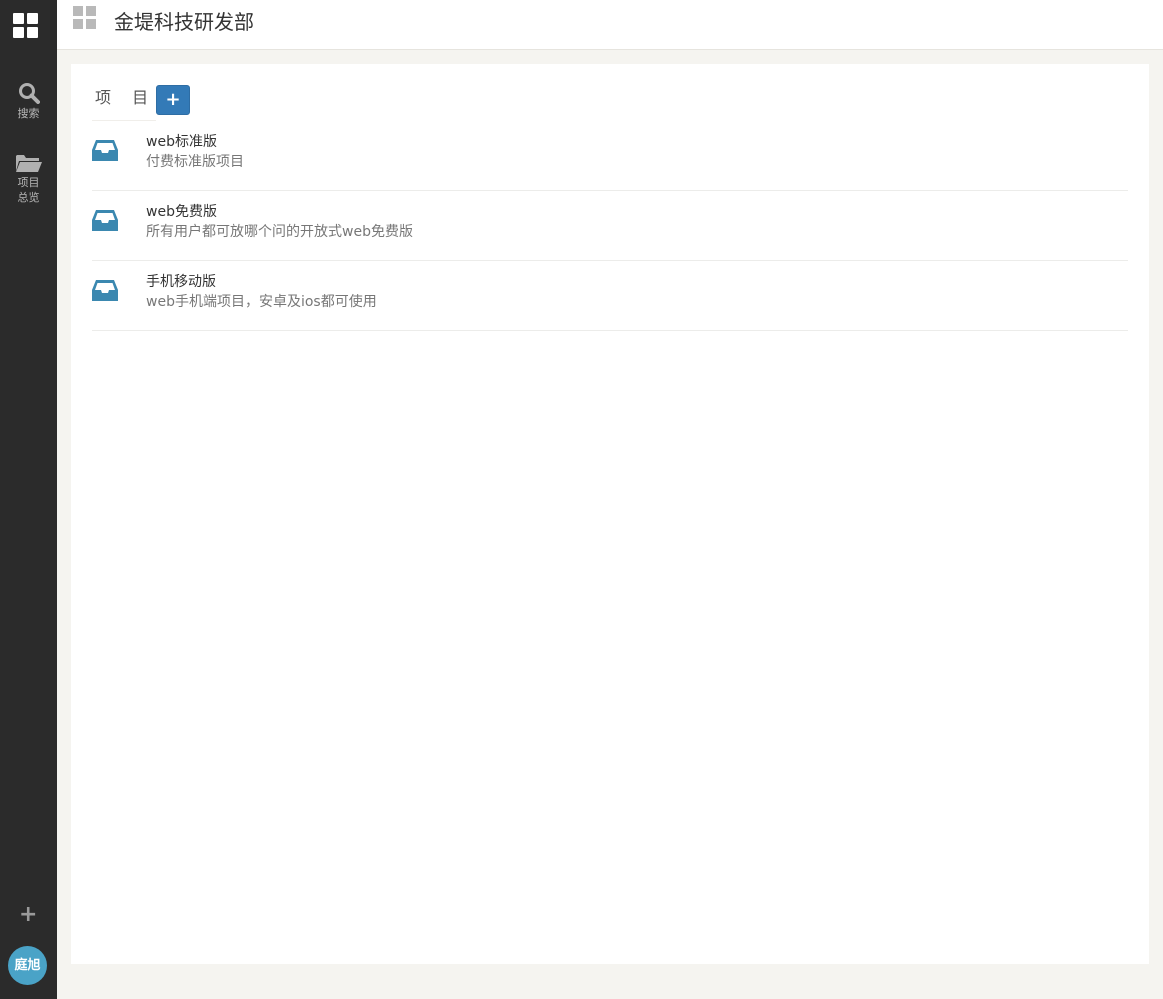 The image size is (1163, 999). What do you see at coordinates (610, 25) in the screenshot?
I see `header: 金堤科技研发部` at bounding box center [610, 25].